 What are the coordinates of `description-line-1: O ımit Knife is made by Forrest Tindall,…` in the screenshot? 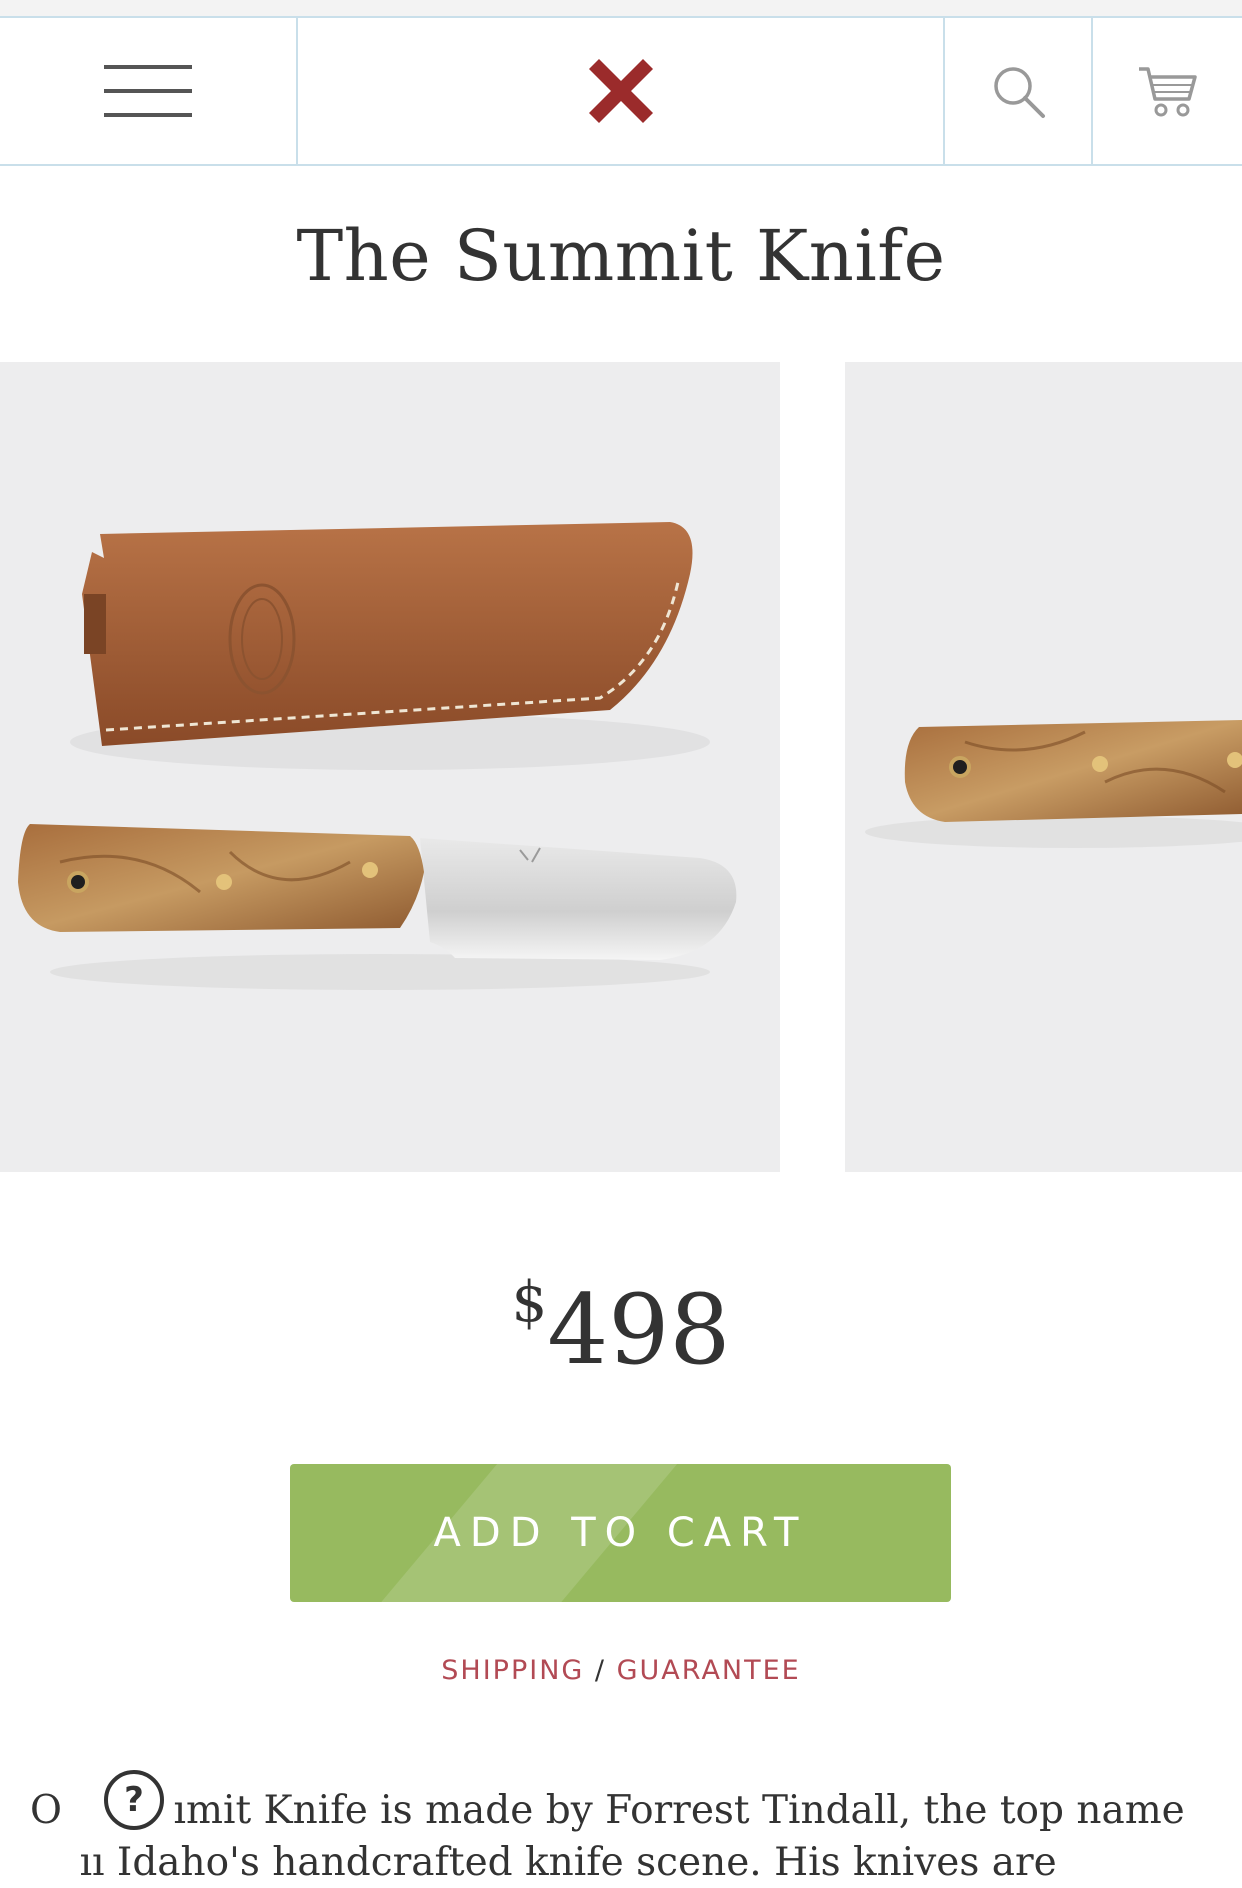 It's located at (607, 1810).